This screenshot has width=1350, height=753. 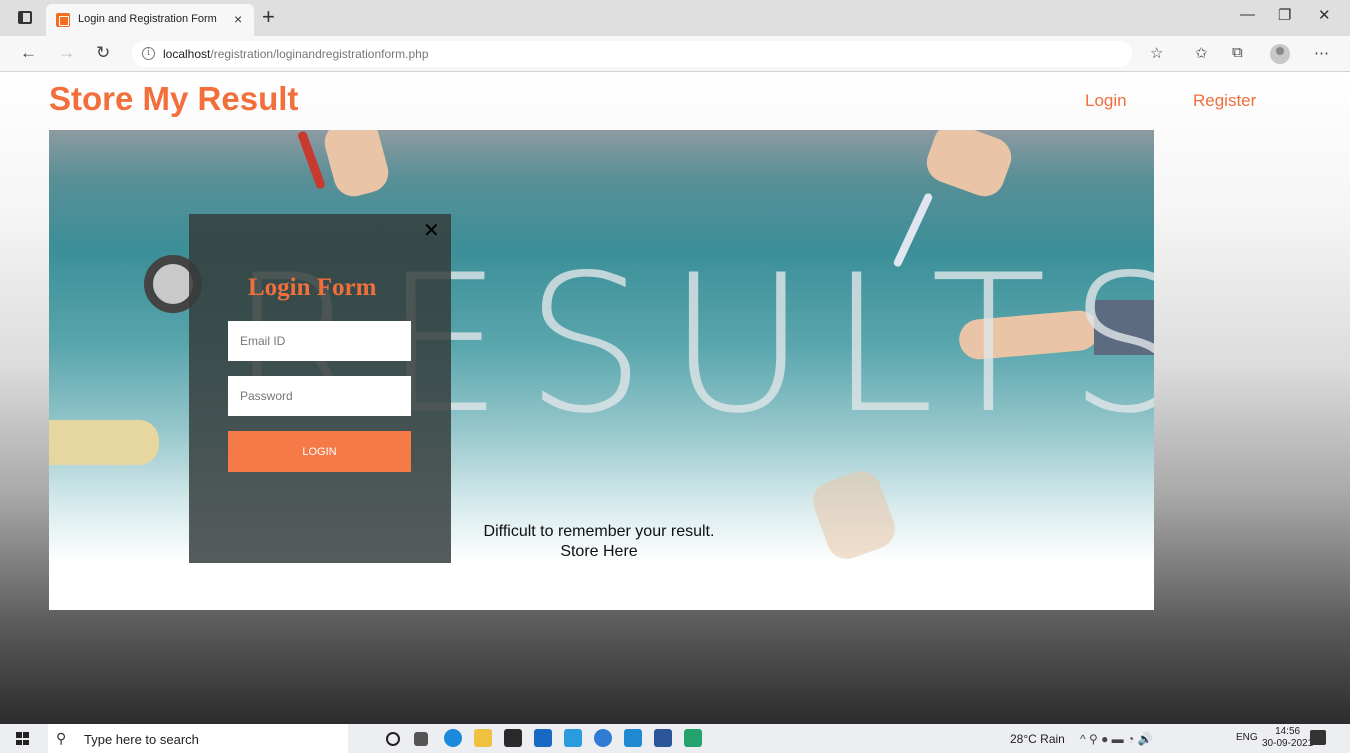 I want to click on favorite-icon: ☆, so click(x=1156, y=53).